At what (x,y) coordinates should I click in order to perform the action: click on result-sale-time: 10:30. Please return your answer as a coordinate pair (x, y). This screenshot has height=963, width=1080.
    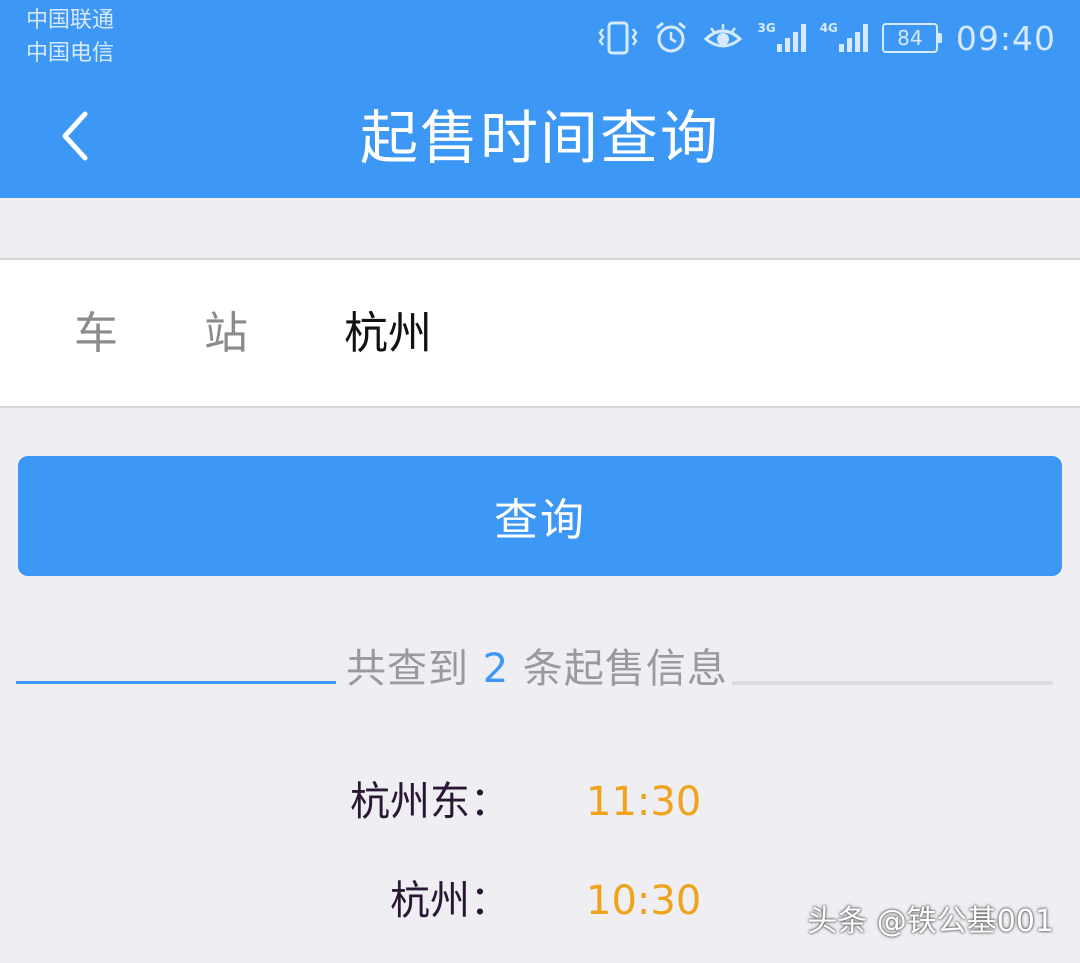
    Looking at the image, I should click on (644, 901).